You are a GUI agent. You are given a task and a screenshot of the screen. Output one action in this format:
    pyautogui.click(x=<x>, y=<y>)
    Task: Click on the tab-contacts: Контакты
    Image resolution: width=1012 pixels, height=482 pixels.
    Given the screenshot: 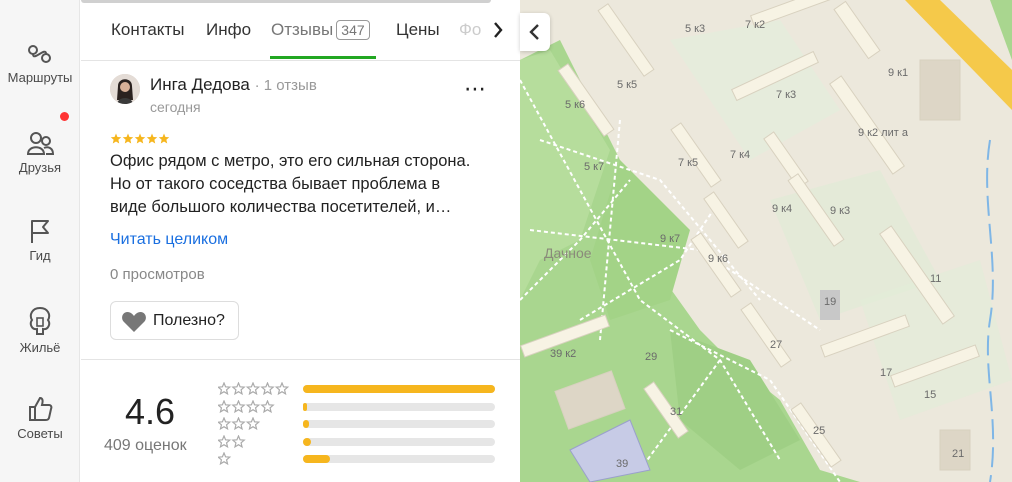 What is the action you would take?
    pyautogui.click(x=147, y=30)
    